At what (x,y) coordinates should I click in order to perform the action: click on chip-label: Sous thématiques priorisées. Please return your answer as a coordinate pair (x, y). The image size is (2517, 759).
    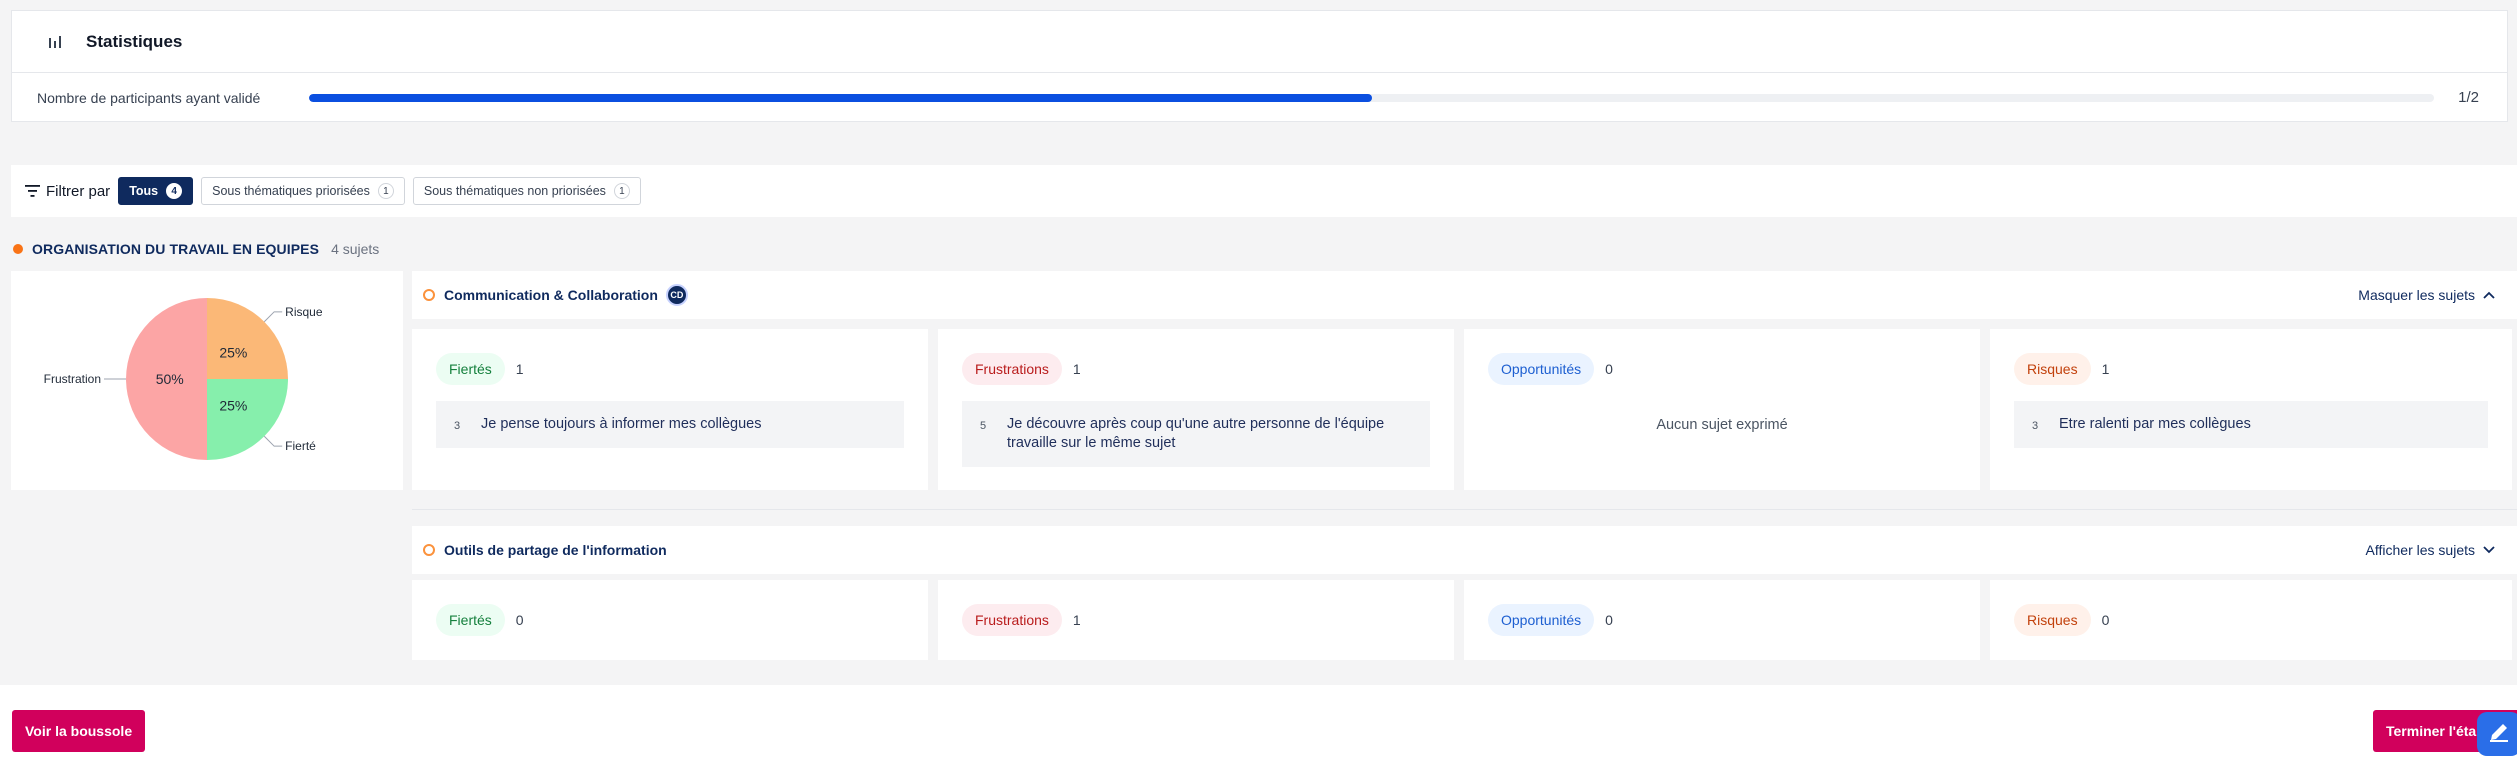
    Looking at the image, I should click on (291, 191).